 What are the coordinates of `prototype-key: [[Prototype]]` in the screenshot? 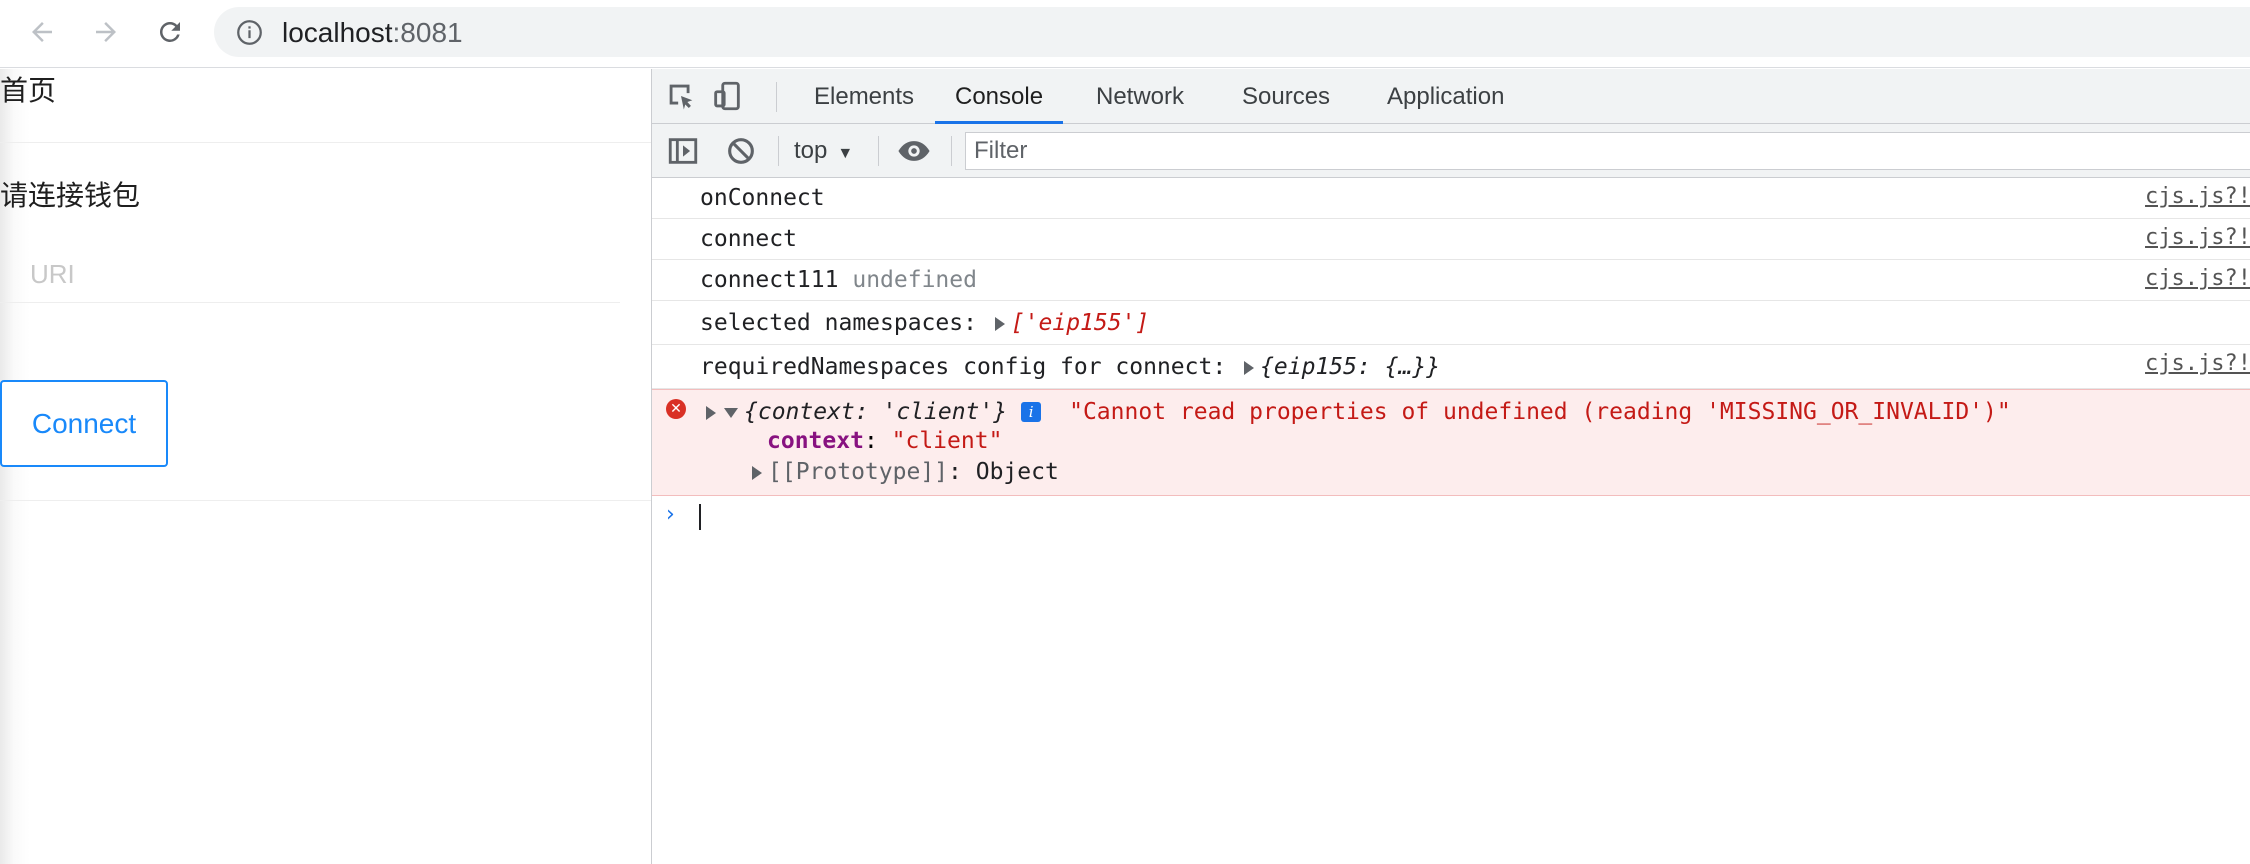 It's located at (858, 472).